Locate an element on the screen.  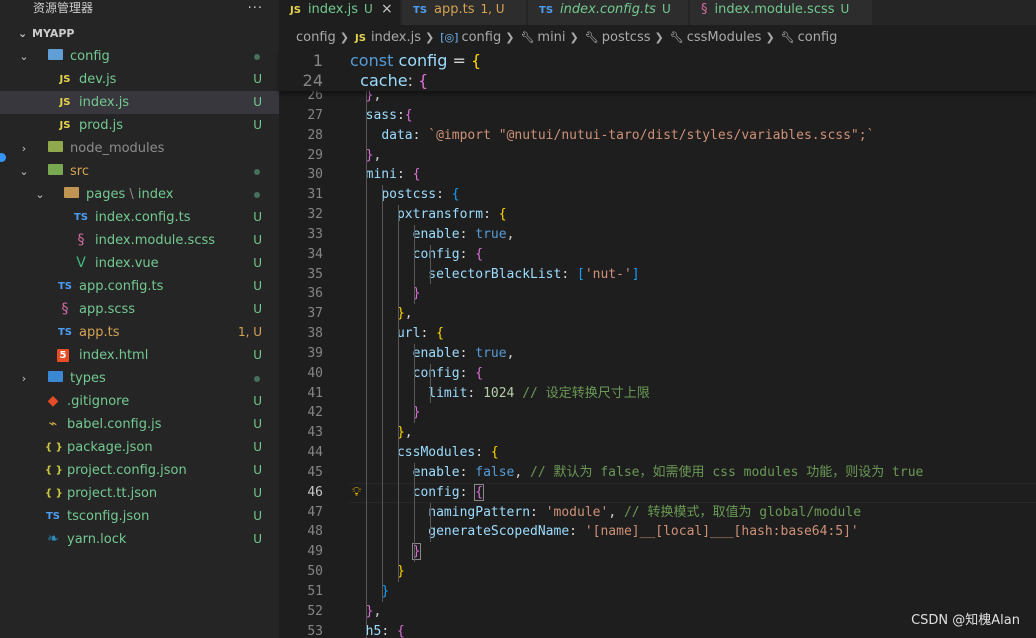
code-line: 50 } is located at coordinates (657, 572).